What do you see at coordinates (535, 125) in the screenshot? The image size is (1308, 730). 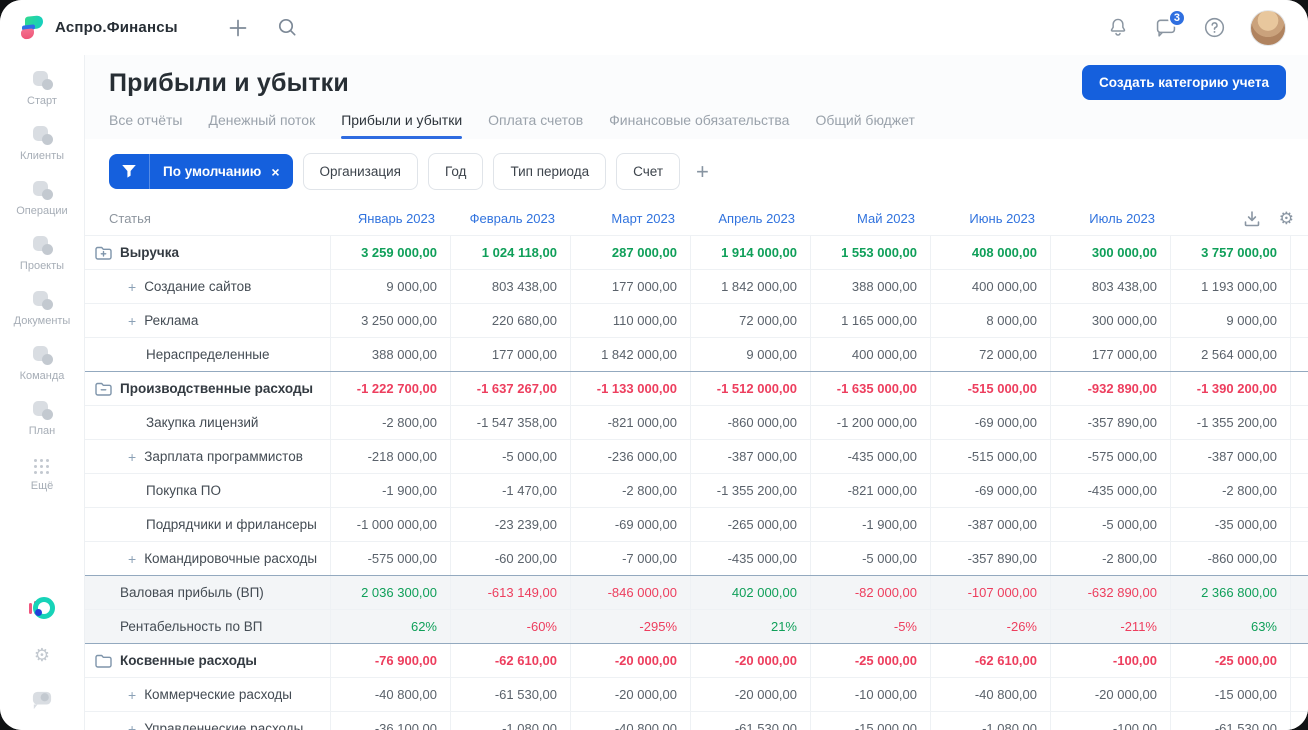 I see `tab-оплата-счетов: Оплата счетов` at bounding box center [535, 125].